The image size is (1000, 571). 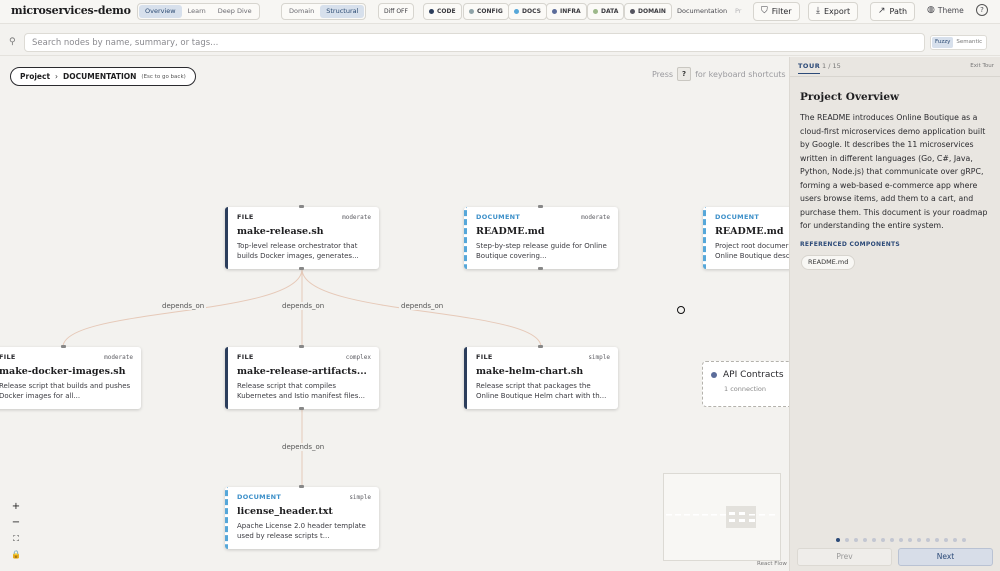 I want to click on node-complexity: simple, so click(x=599, y=357).